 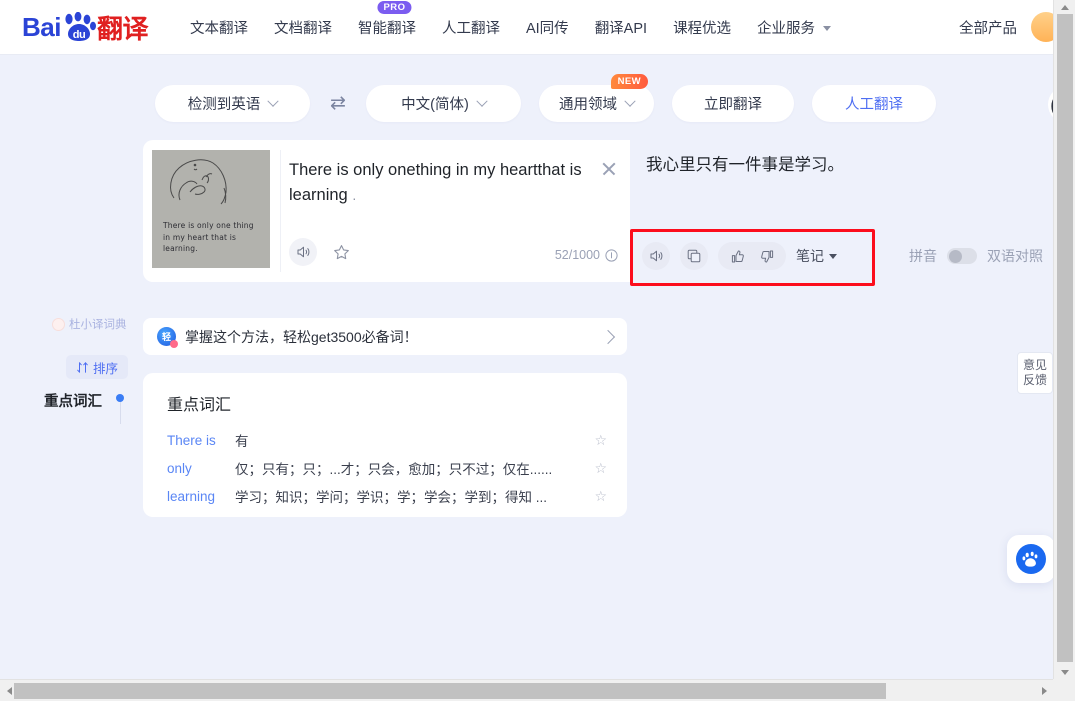 I want to click on triangle-down-icon, so click(x=1065, y=672).